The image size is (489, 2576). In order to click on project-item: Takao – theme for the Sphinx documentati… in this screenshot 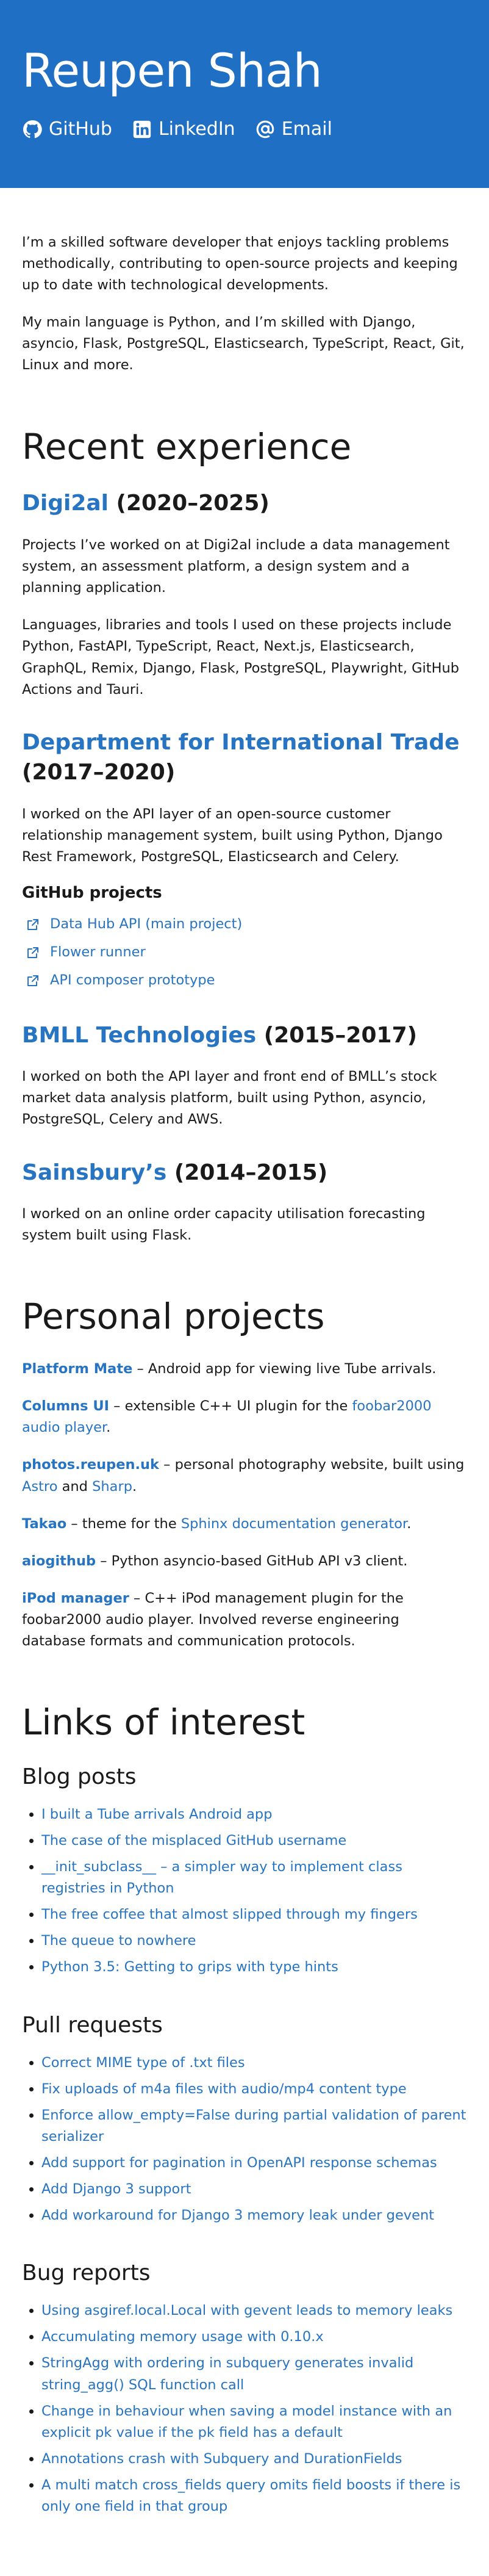, I will do `click(245, 1524)`.